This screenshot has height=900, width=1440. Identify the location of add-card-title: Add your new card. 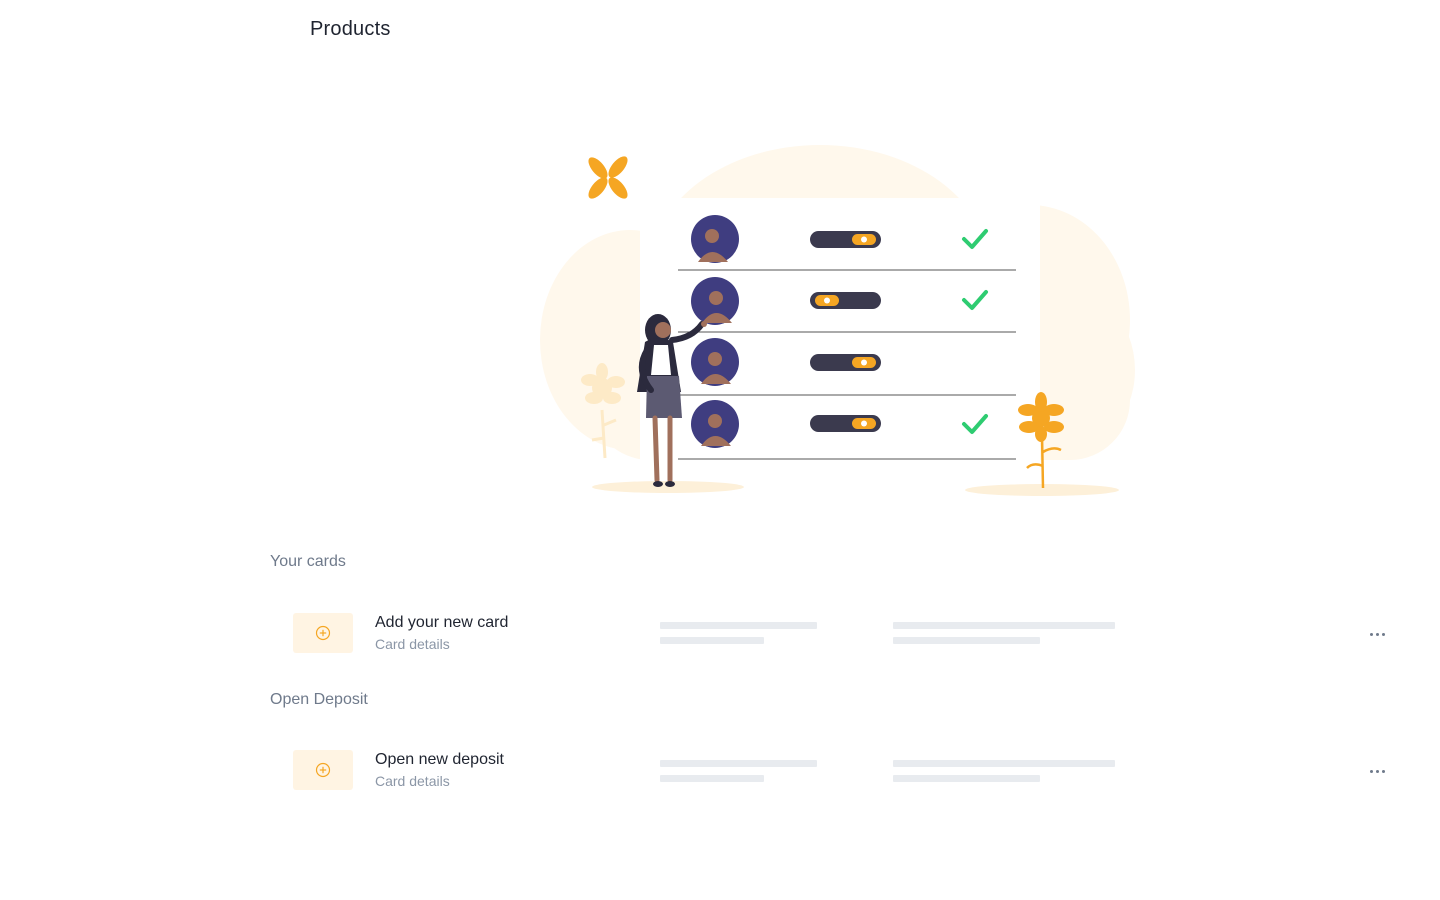
(441, 623).